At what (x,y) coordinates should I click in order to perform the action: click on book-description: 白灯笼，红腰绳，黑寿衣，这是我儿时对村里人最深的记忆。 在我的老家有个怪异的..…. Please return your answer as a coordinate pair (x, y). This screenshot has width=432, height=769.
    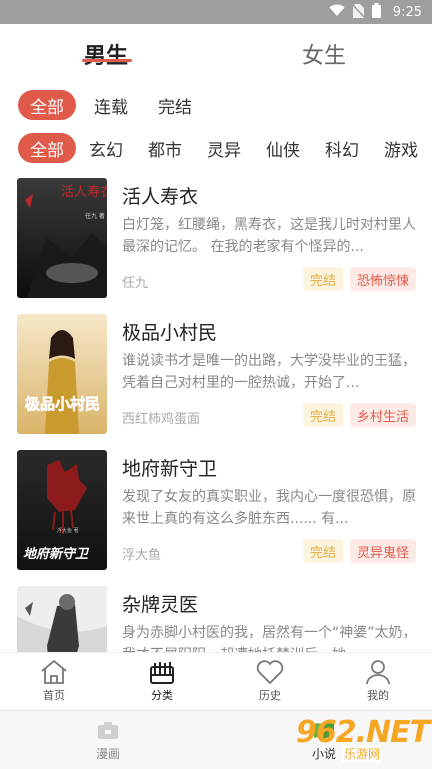
    Looking at the image, I should click on (269, 236).